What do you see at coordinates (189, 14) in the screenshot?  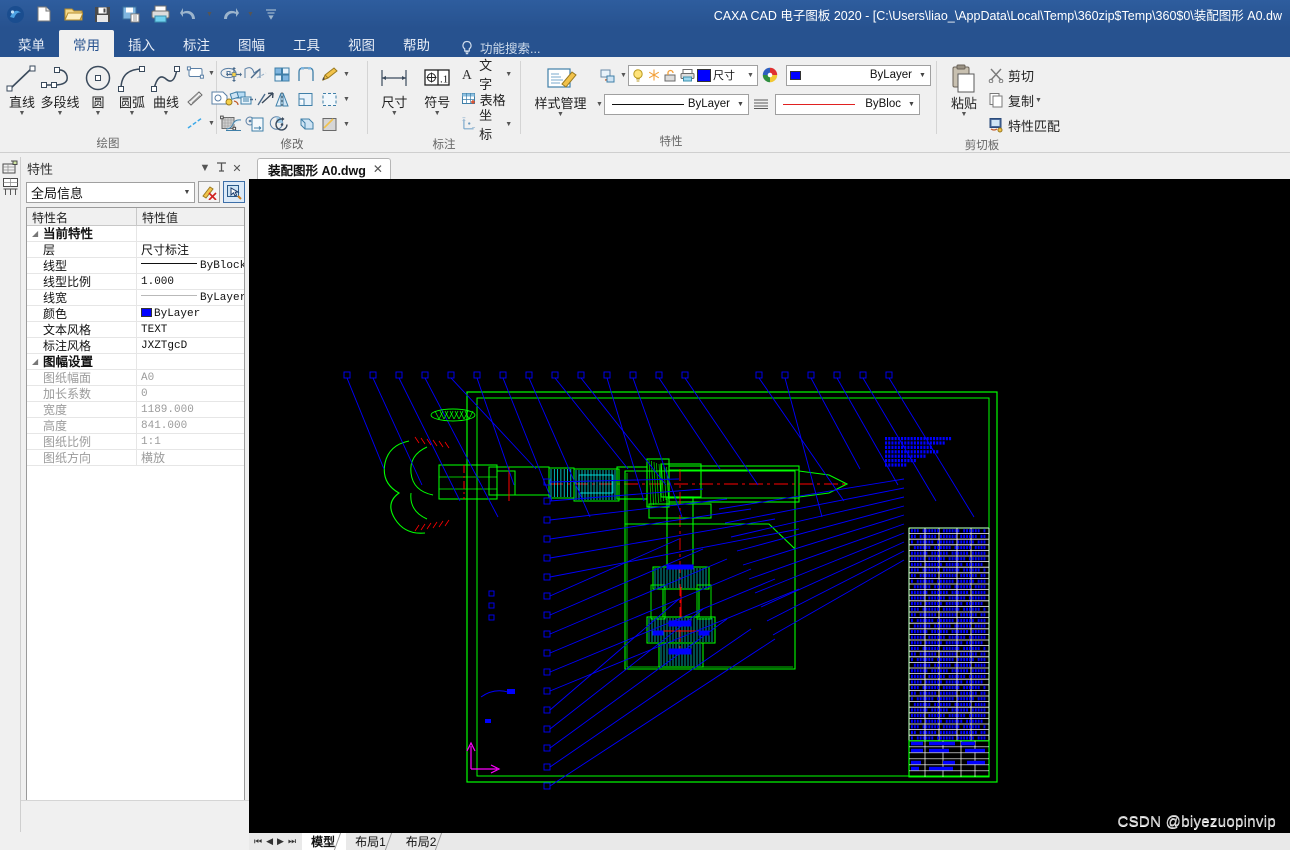 I see `undo-icon` at bounding box center [189, 14].